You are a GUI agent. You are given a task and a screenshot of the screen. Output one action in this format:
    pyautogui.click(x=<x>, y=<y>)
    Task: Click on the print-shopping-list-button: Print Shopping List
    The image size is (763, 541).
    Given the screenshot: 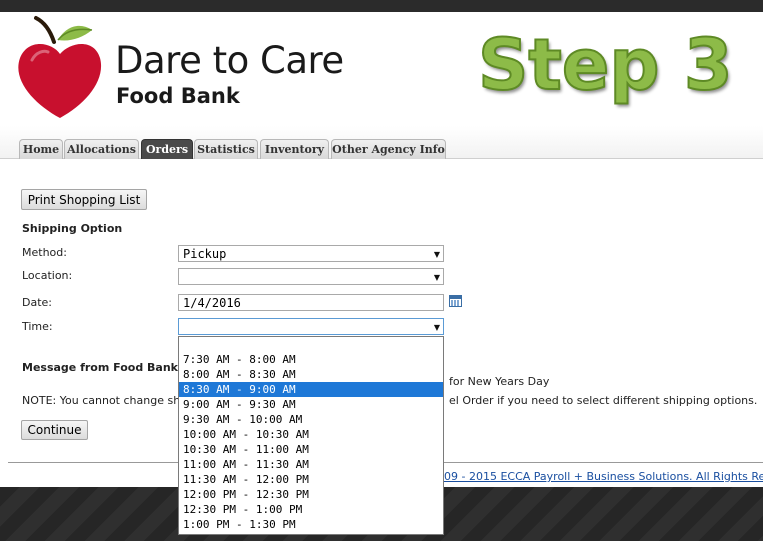 What is the action you would take?
    pyautogui.click(x=84, y=199)
    